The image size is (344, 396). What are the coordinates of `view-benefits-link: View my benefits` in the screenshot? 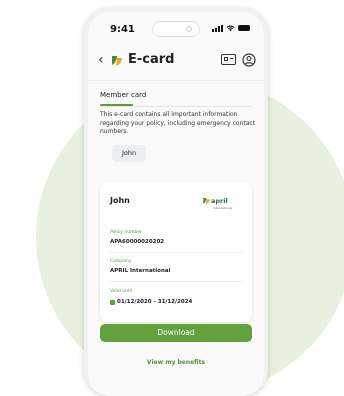 It's located at (176, 362).